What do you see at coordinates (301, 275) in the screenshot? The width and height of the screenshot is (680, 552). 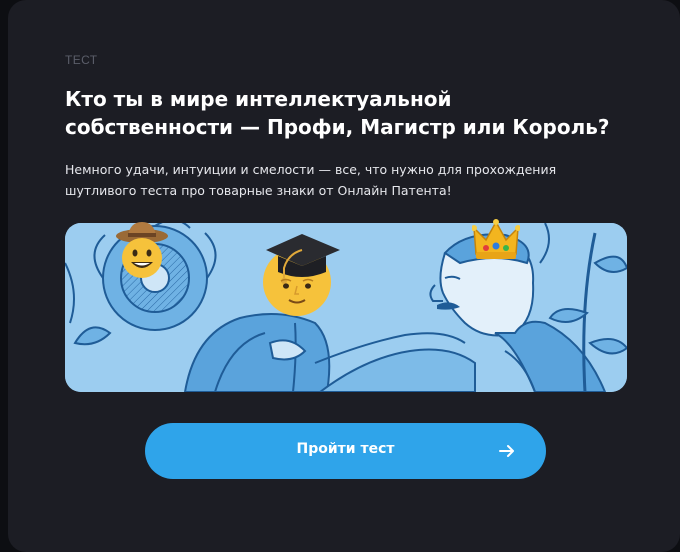 I see `graduation-cap-emoji-icon` at bounding box center [301, 275].